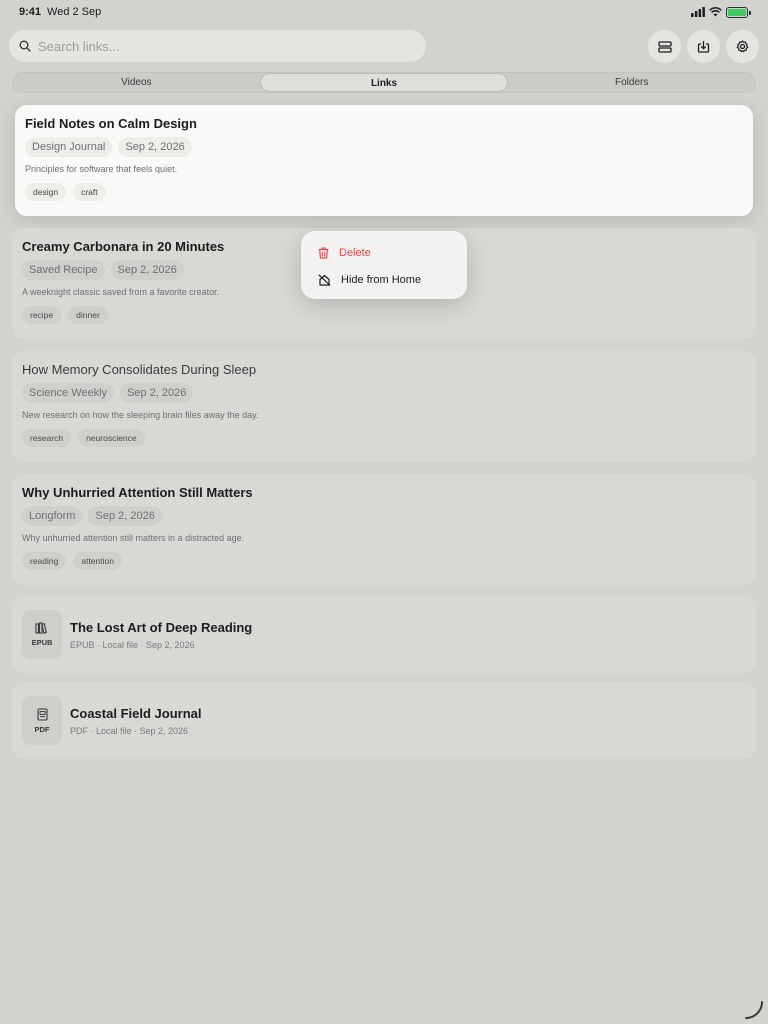 This screenshot has height=1024, width=768. I want to click on settings-button, so click(742, 46).